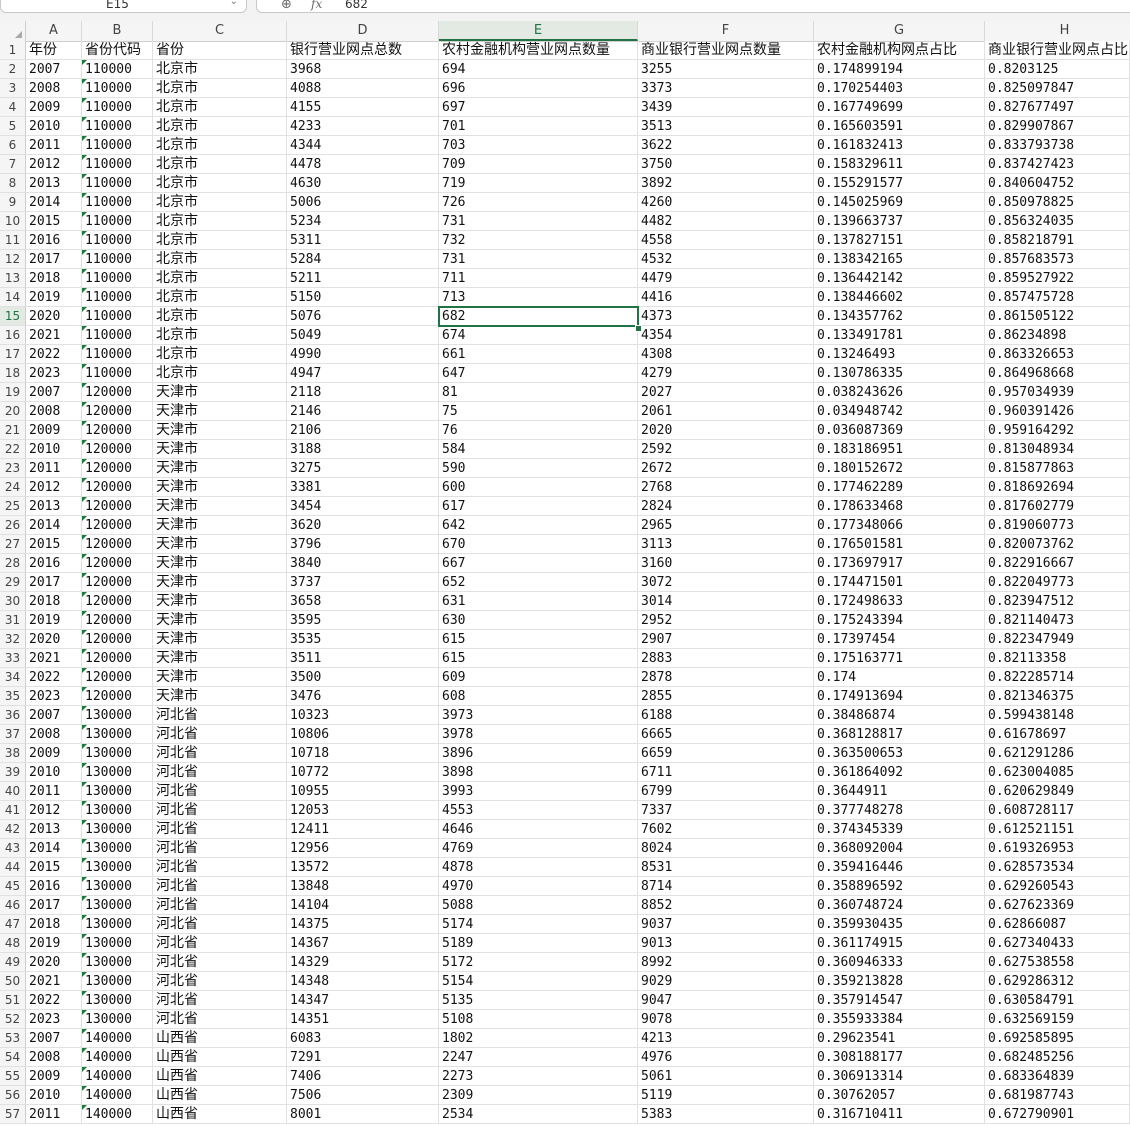  I want to click on cell-f: 3892, so click(726, 183).